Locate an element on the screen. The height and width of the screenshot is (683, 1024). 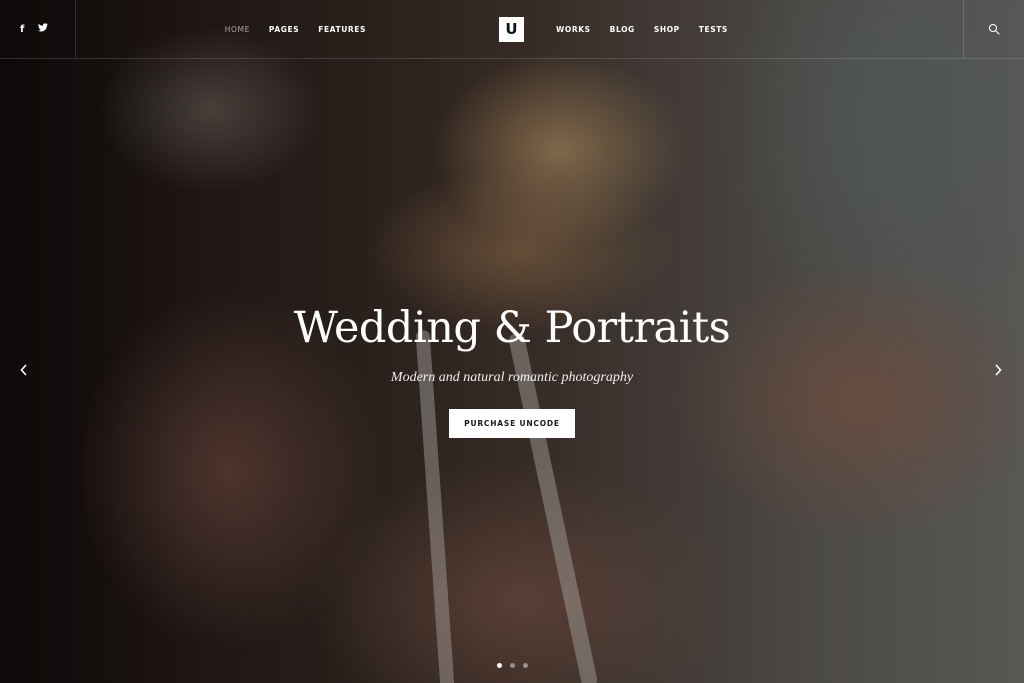
site-logo: U is located at coordinates (511, 29).